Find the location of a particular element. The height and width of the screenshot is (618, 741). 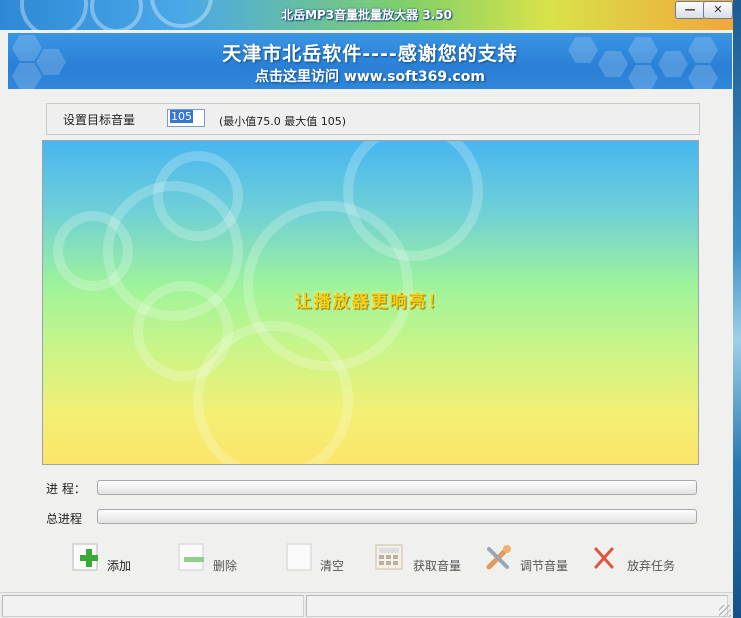

calculator-icon is located at coordinates (389, 557).